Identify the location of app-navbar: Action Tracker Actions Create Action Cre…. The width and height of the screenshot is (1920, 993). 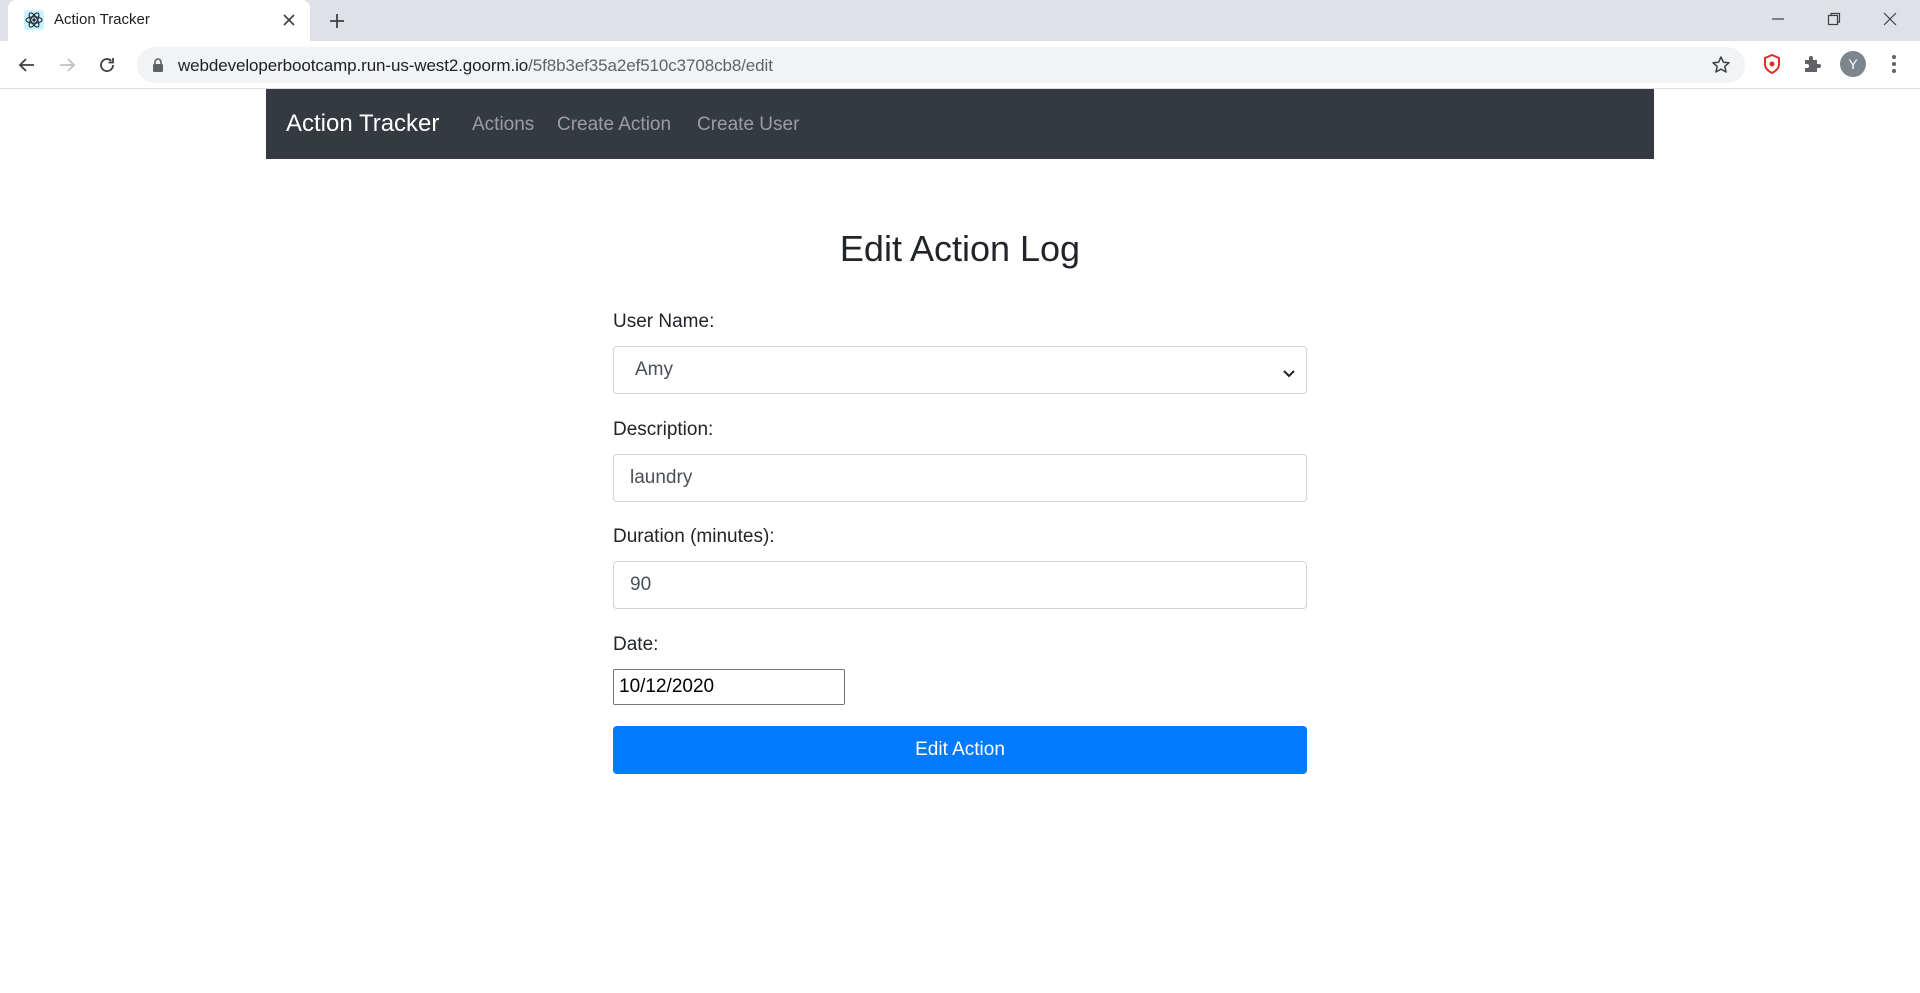
(960, 124).